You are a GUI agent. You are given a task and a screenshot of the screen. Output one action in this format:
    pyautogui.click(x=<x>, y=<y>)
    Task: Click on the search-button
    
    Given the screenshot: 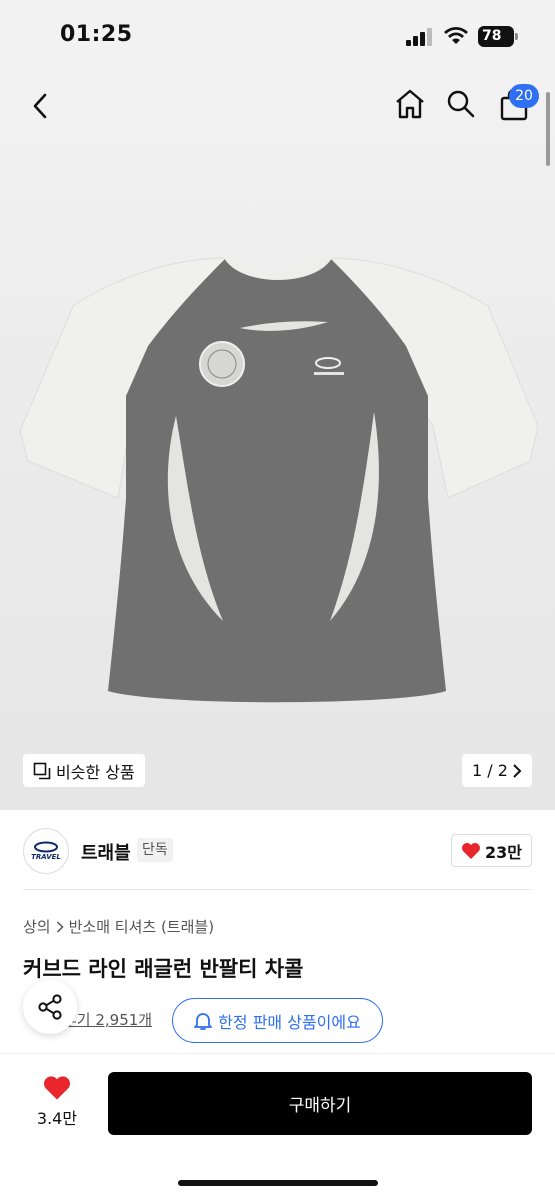 What is the action you would take?
    pyautogui.click(x=461, y=104)
    